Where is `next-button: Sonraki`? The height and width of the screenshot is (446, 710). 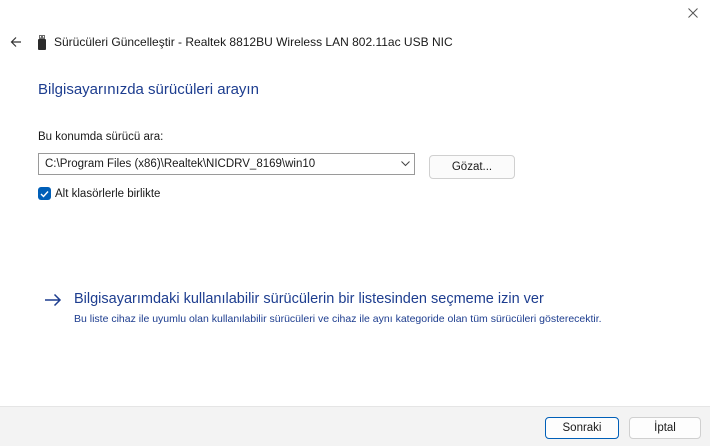
next-button: Sonraki is located at coordinates (582, 428).